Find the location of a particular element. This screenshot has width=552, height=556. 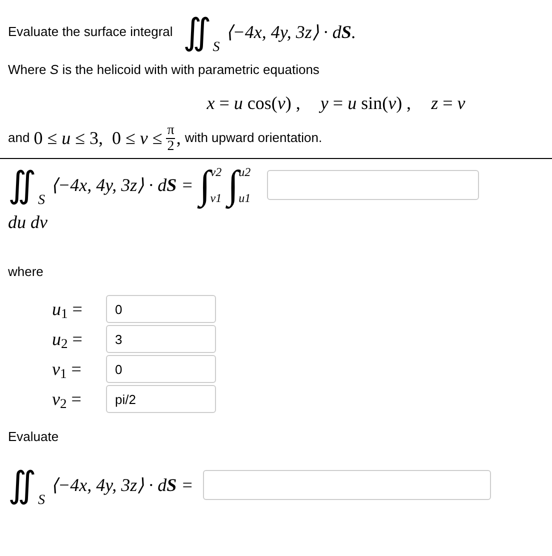

limit-field: pi/2 is located at coordinates (161, 399).